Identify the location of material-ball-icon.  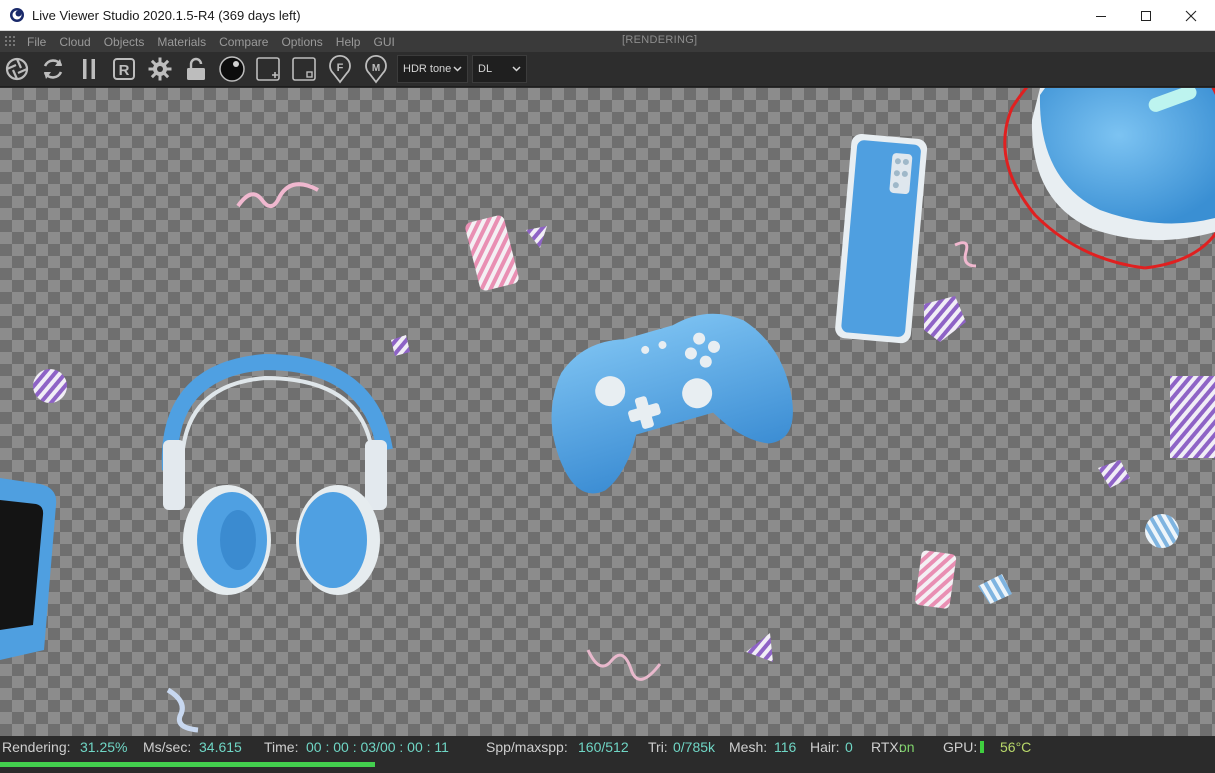
(232, 69).